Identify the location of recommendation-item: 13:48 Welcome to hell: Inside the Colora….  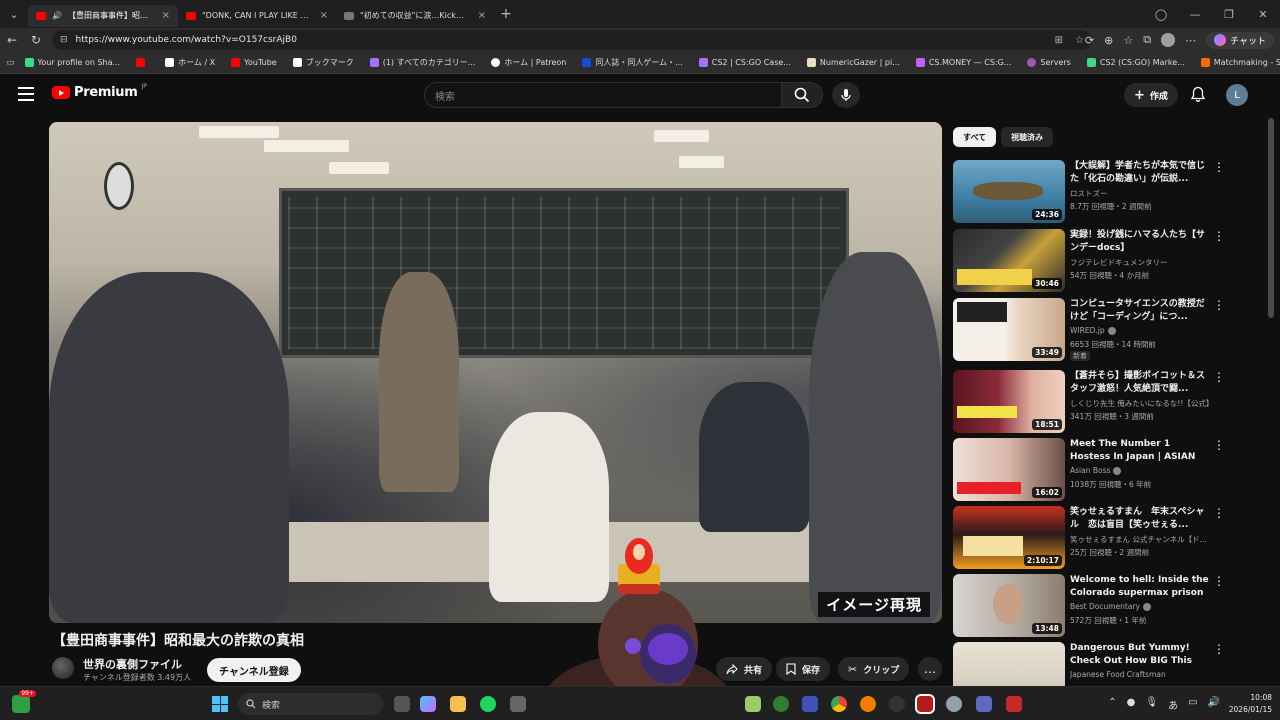
(1093, 607).